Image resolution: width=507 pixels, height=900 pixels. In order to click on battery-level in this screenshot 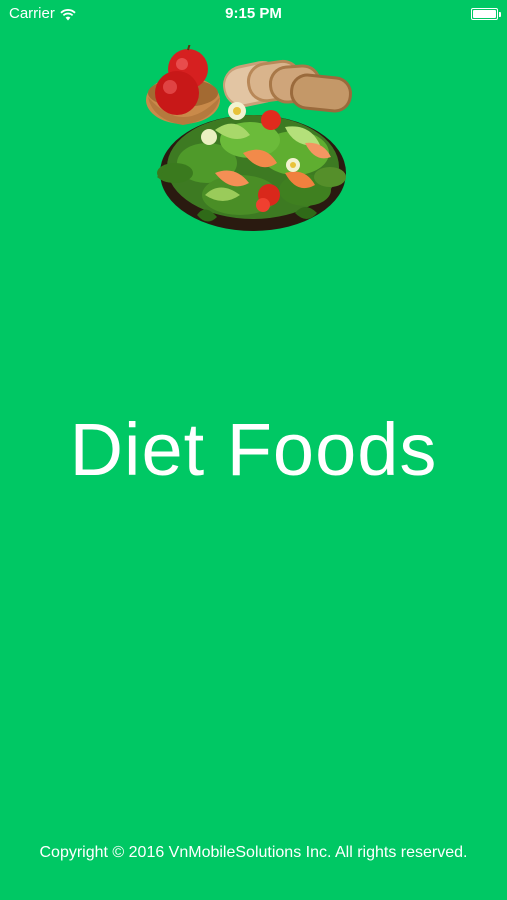, I will do `click(484, 14)`.